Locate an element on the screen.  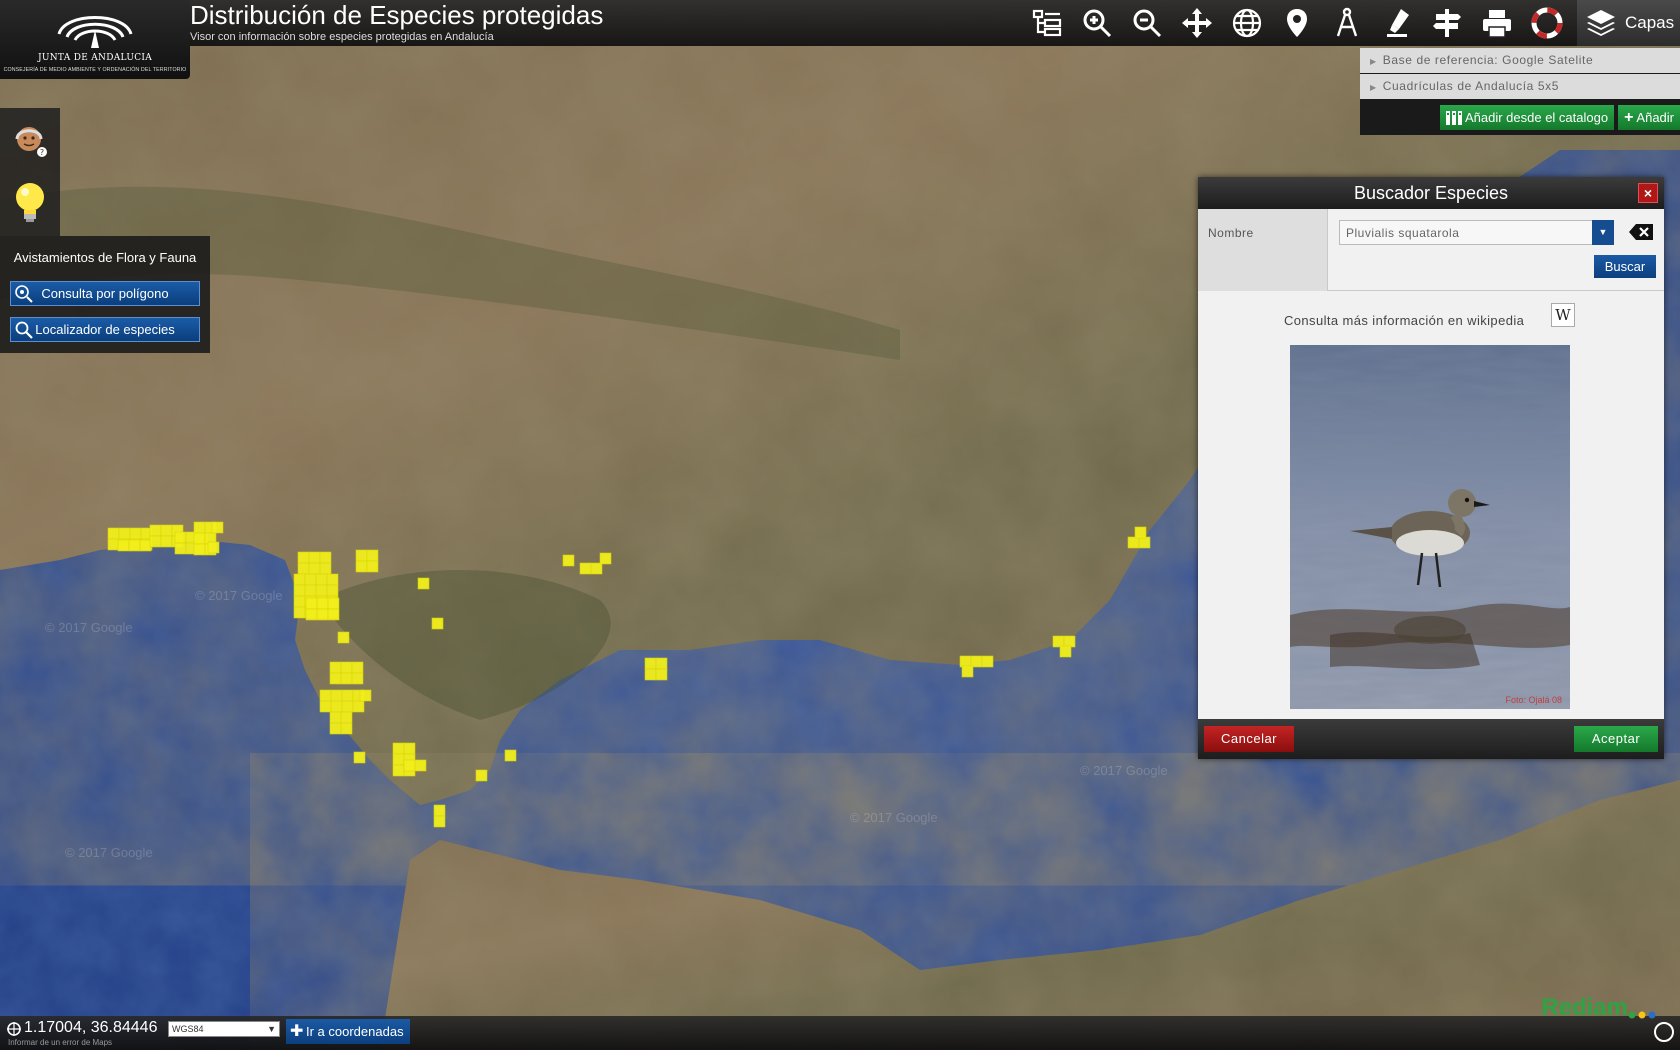
google-watermark: © 2017 Google is located at coordinates (239, 595).